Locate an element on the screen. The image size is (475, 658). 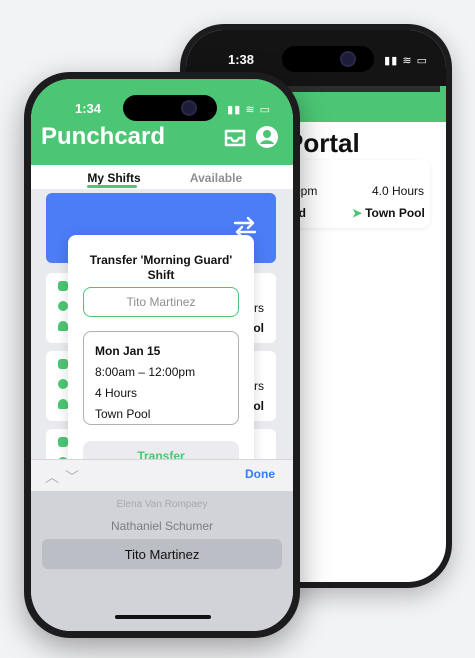
app-title: Punchcard is located at coordinates (103, 136).